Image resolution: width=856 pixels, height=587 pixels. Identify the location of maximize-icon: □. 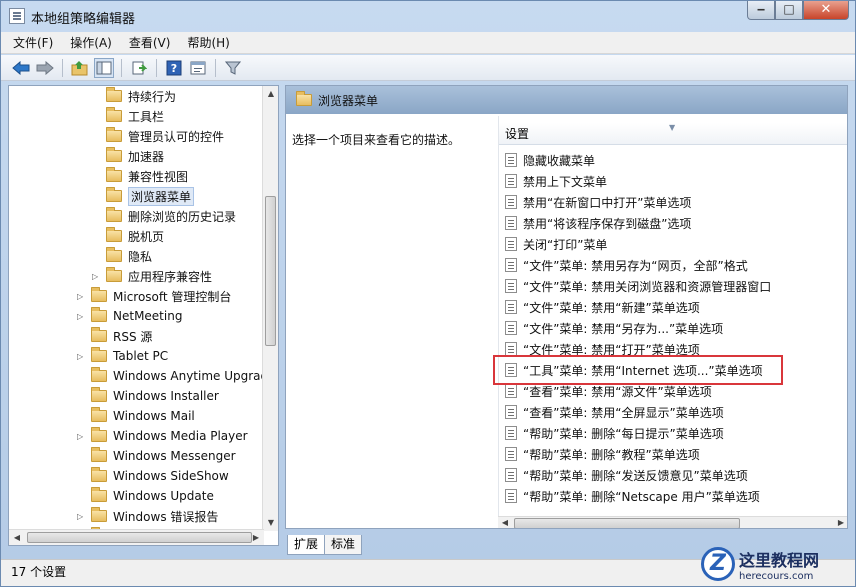
(789, 9).